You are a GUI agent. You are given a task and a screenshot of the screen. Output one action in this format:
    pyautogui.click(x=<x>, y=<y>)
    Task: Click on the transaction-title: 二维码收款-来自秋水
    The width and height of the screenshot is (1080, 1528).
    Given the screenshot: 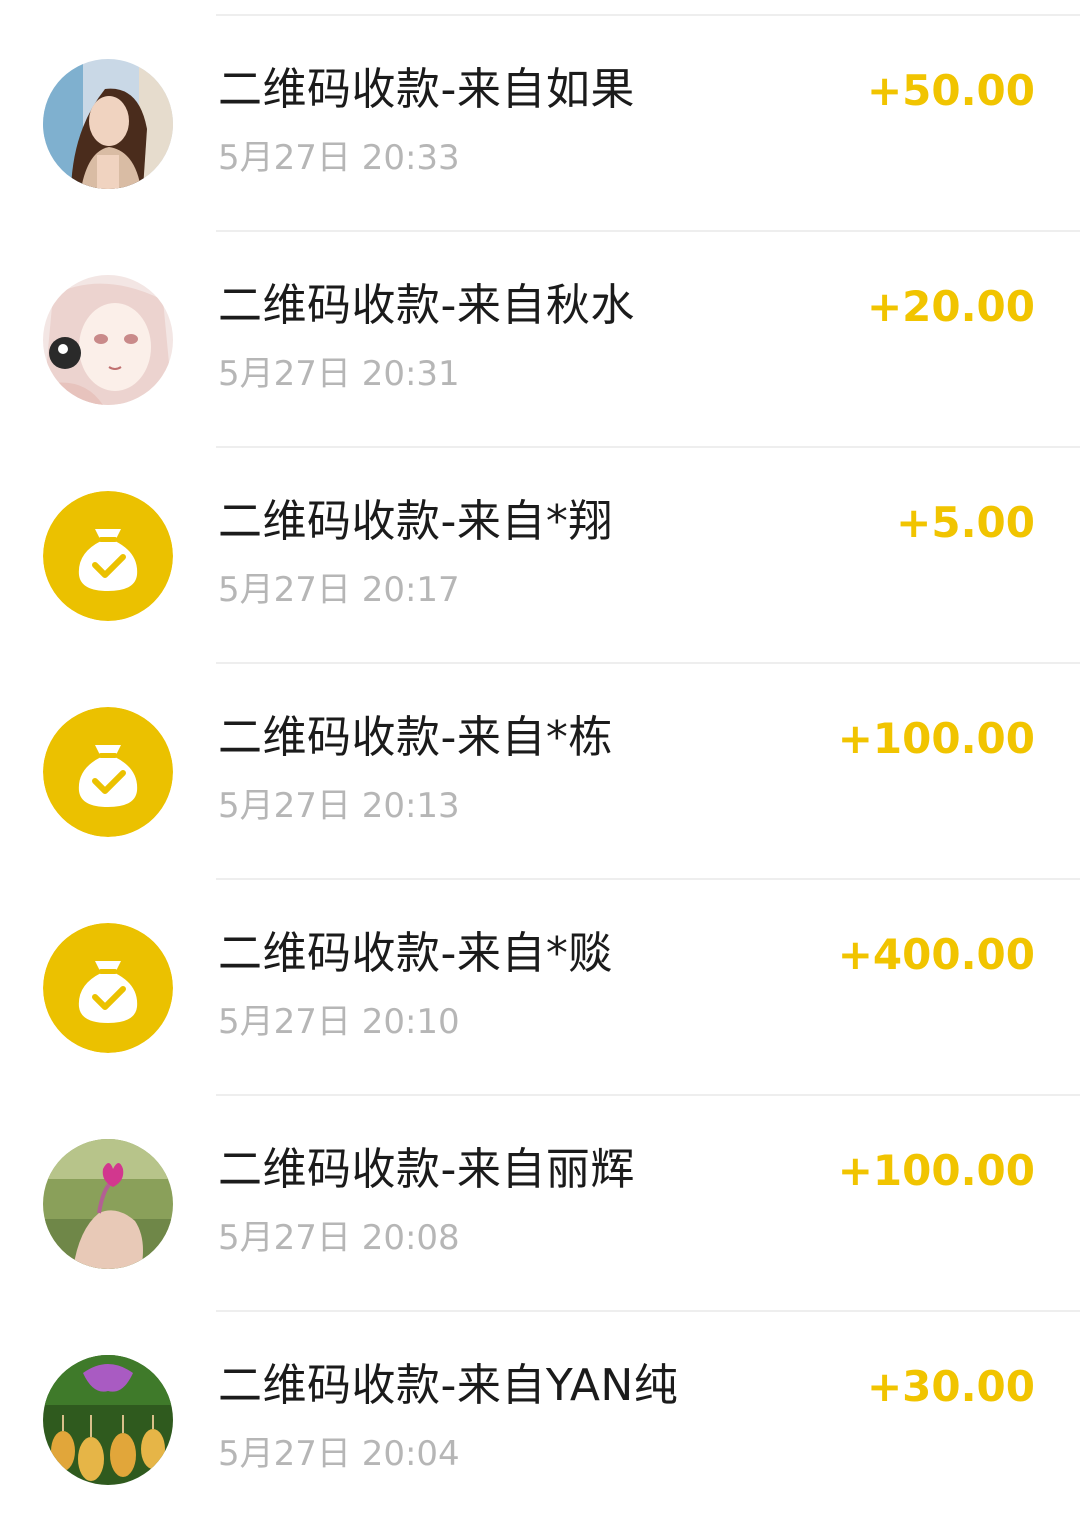 What is the action you would take?
    pyautogui.click(x=426, y=305)
    